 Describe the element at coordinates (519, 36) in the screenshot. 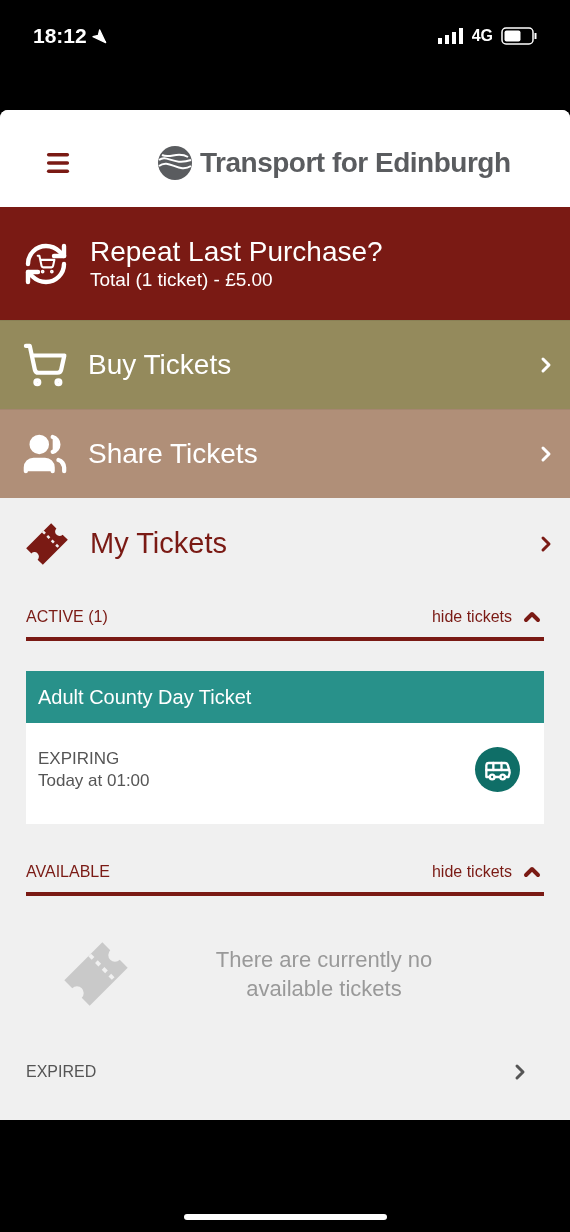

I see `battery-icon` at that location.